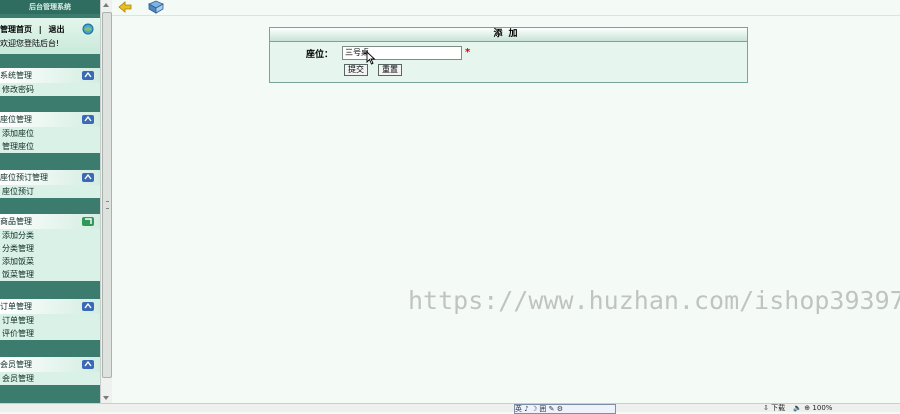 This screenshot has width=900, height=414. I want to click on logout-link: 退出, so click(57, 29).